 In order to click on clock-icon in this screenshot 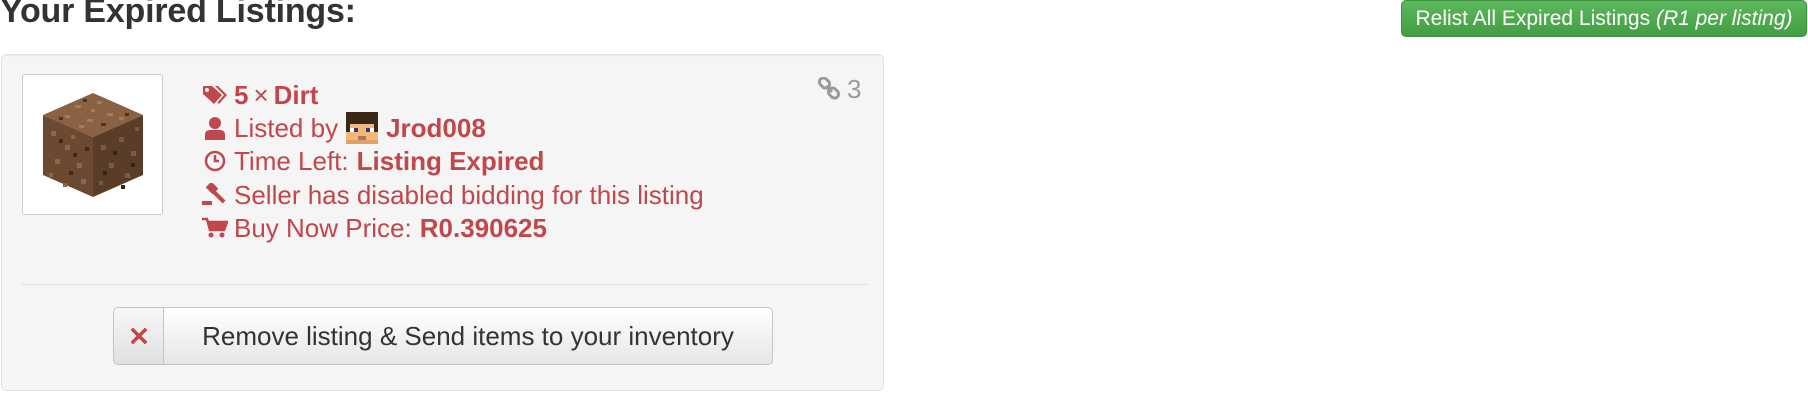, I will do `click(215, 161)`.